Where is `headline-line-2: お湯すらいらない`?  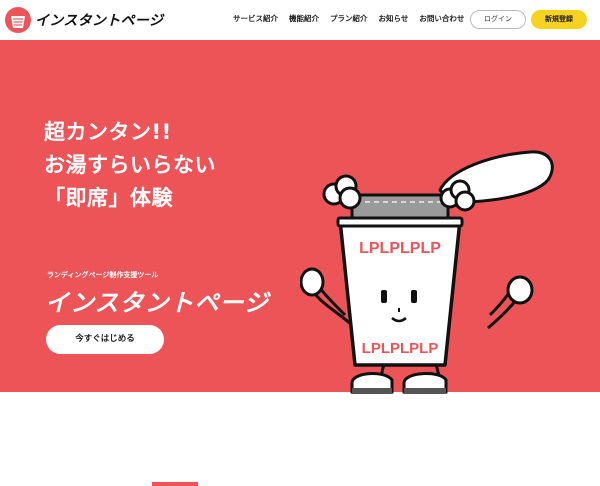 headline-line-2: お湯すらいらない is located at coordinates (130, 165).